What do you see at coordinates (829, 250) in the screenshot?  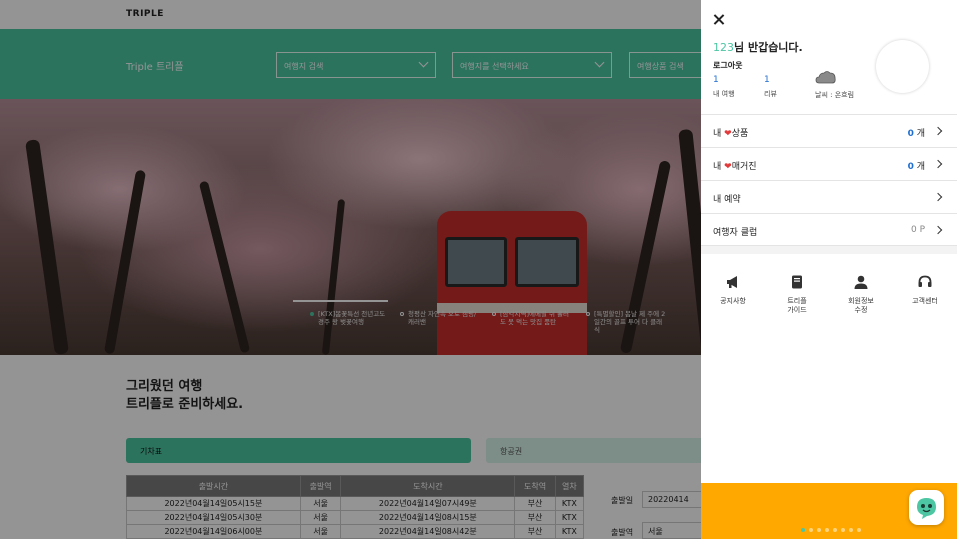 I see `section-divider` at bounding box center [829, 250].